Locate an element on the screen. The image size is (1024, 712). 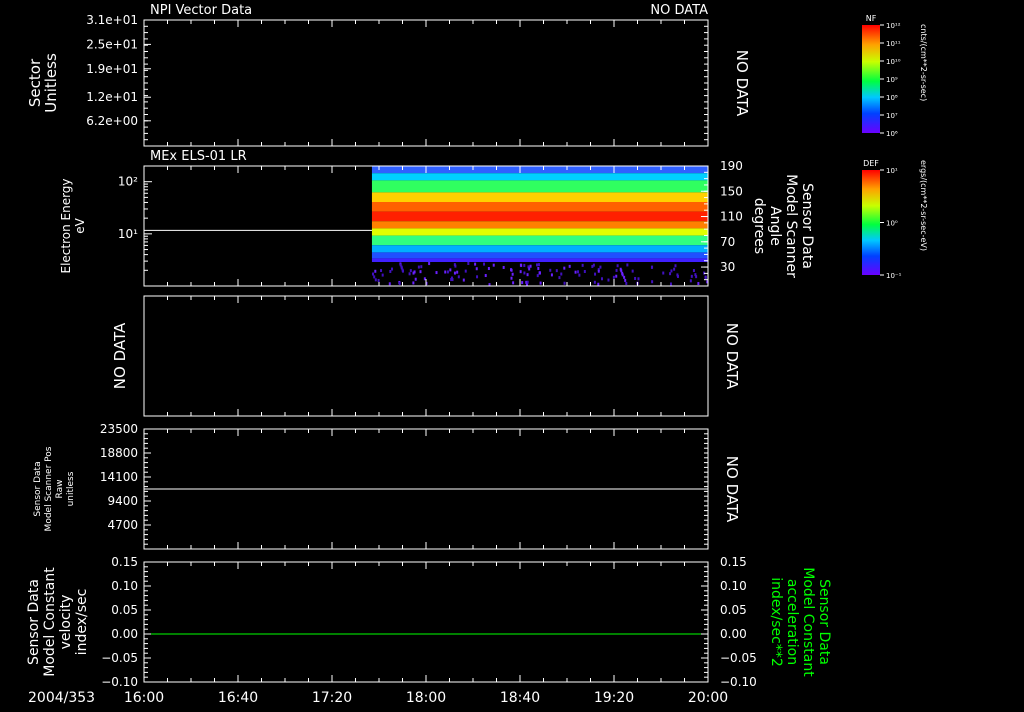
y-tick-label: 0.05 is located at coordinates (124, 610).